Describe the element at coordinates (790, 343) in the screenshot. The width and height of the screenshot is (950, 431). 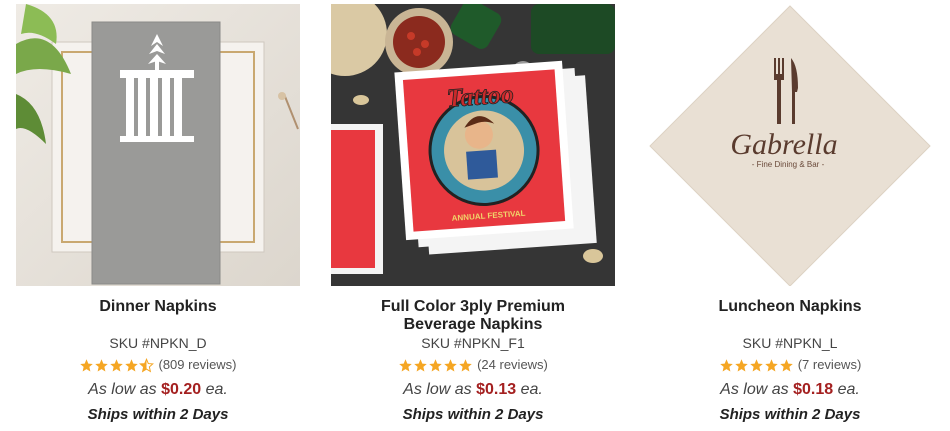
I see `product-sku: SKU #NPKN_L` at that location.